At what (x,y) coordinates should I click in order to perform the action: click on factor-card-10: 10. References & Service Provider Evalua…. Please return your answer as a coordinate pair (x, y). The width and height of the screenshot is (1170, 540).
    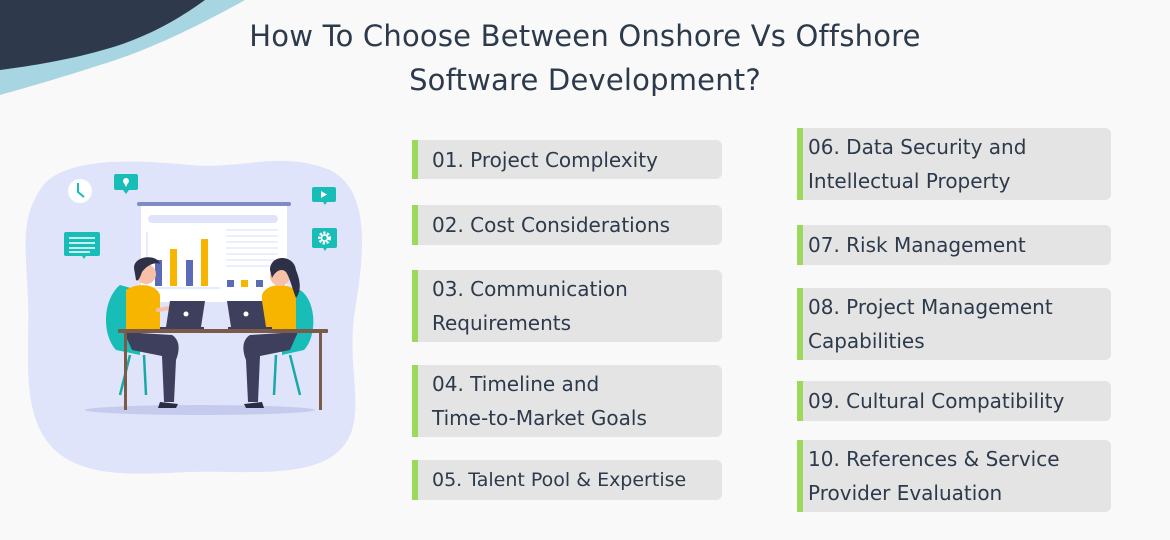
    Looking at the image, I should click on (954, 476).